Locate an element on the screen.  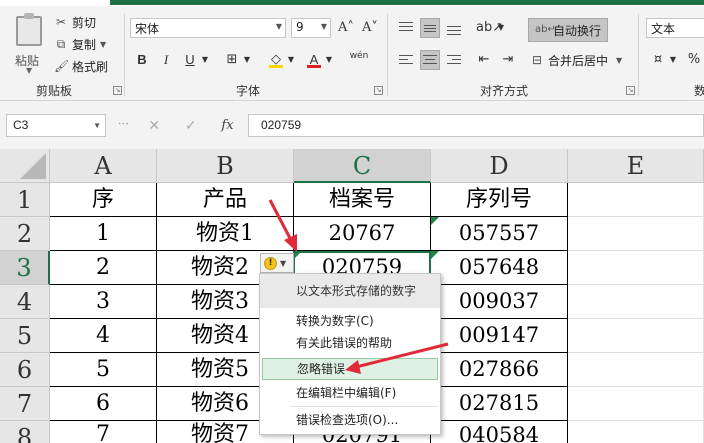
bold-button: B is located at coordinates (142, 60).